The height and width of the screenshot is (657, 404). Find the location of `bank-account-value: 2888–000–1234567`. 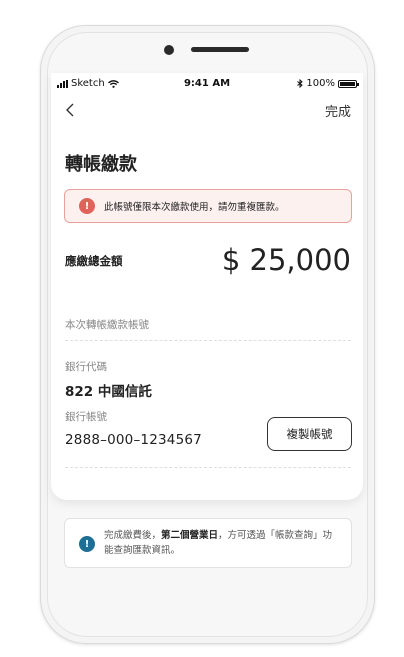

bank-account-value: 2888–000–1234567 is located at coordinates (133, 440).